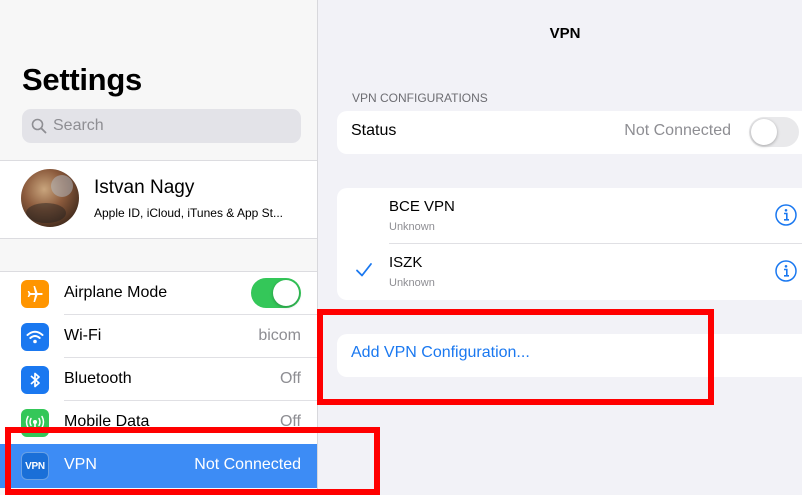 Image resolution: width=802 pixels, height=495 pixels. What do you see at coordinates (158, 422) in the screenshot?
I see `sidebar-item-mobile-data: Mobile Data Off` at bounding box center [158, 422].